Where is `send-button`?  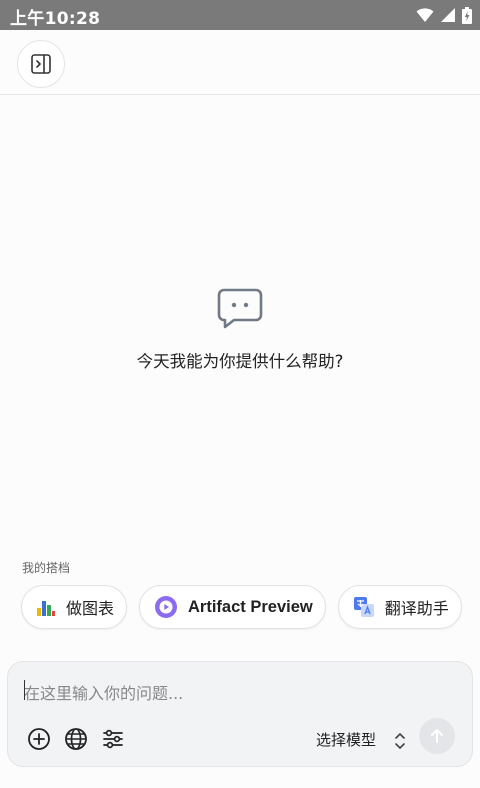 send-button is located at coordinates (437, 736).